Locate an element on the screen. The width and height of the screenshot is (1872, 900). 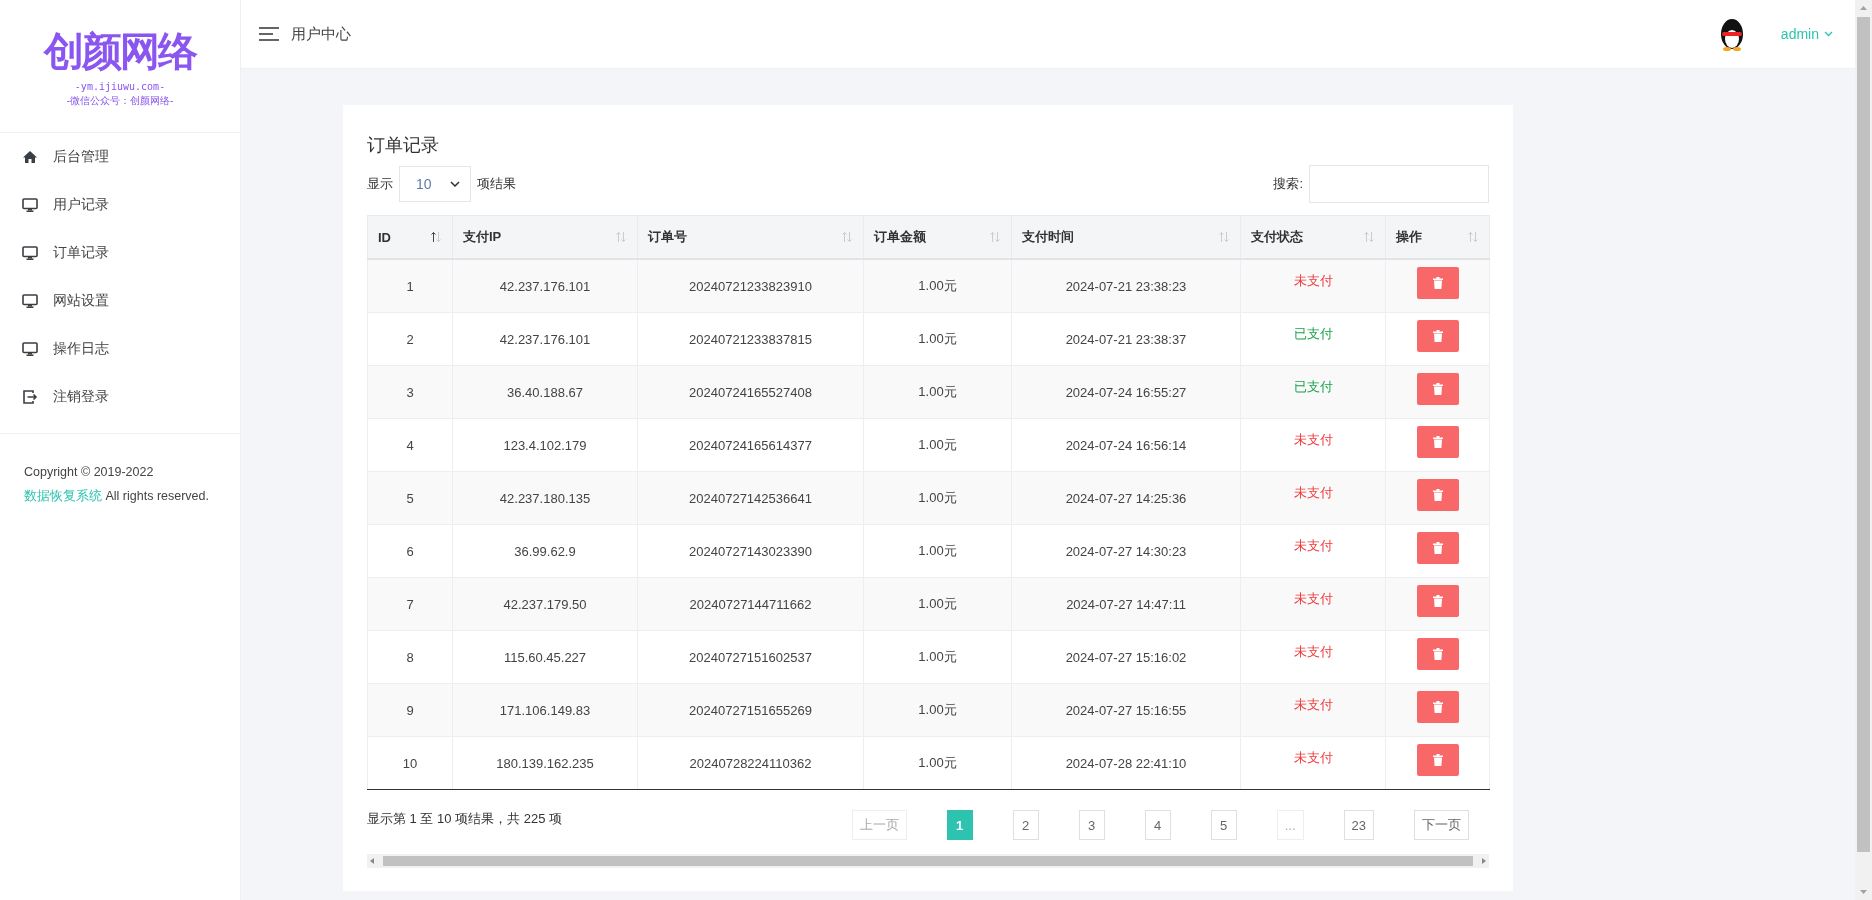
table-cell: 20240721233837815 is located at coordinates (750, 339).